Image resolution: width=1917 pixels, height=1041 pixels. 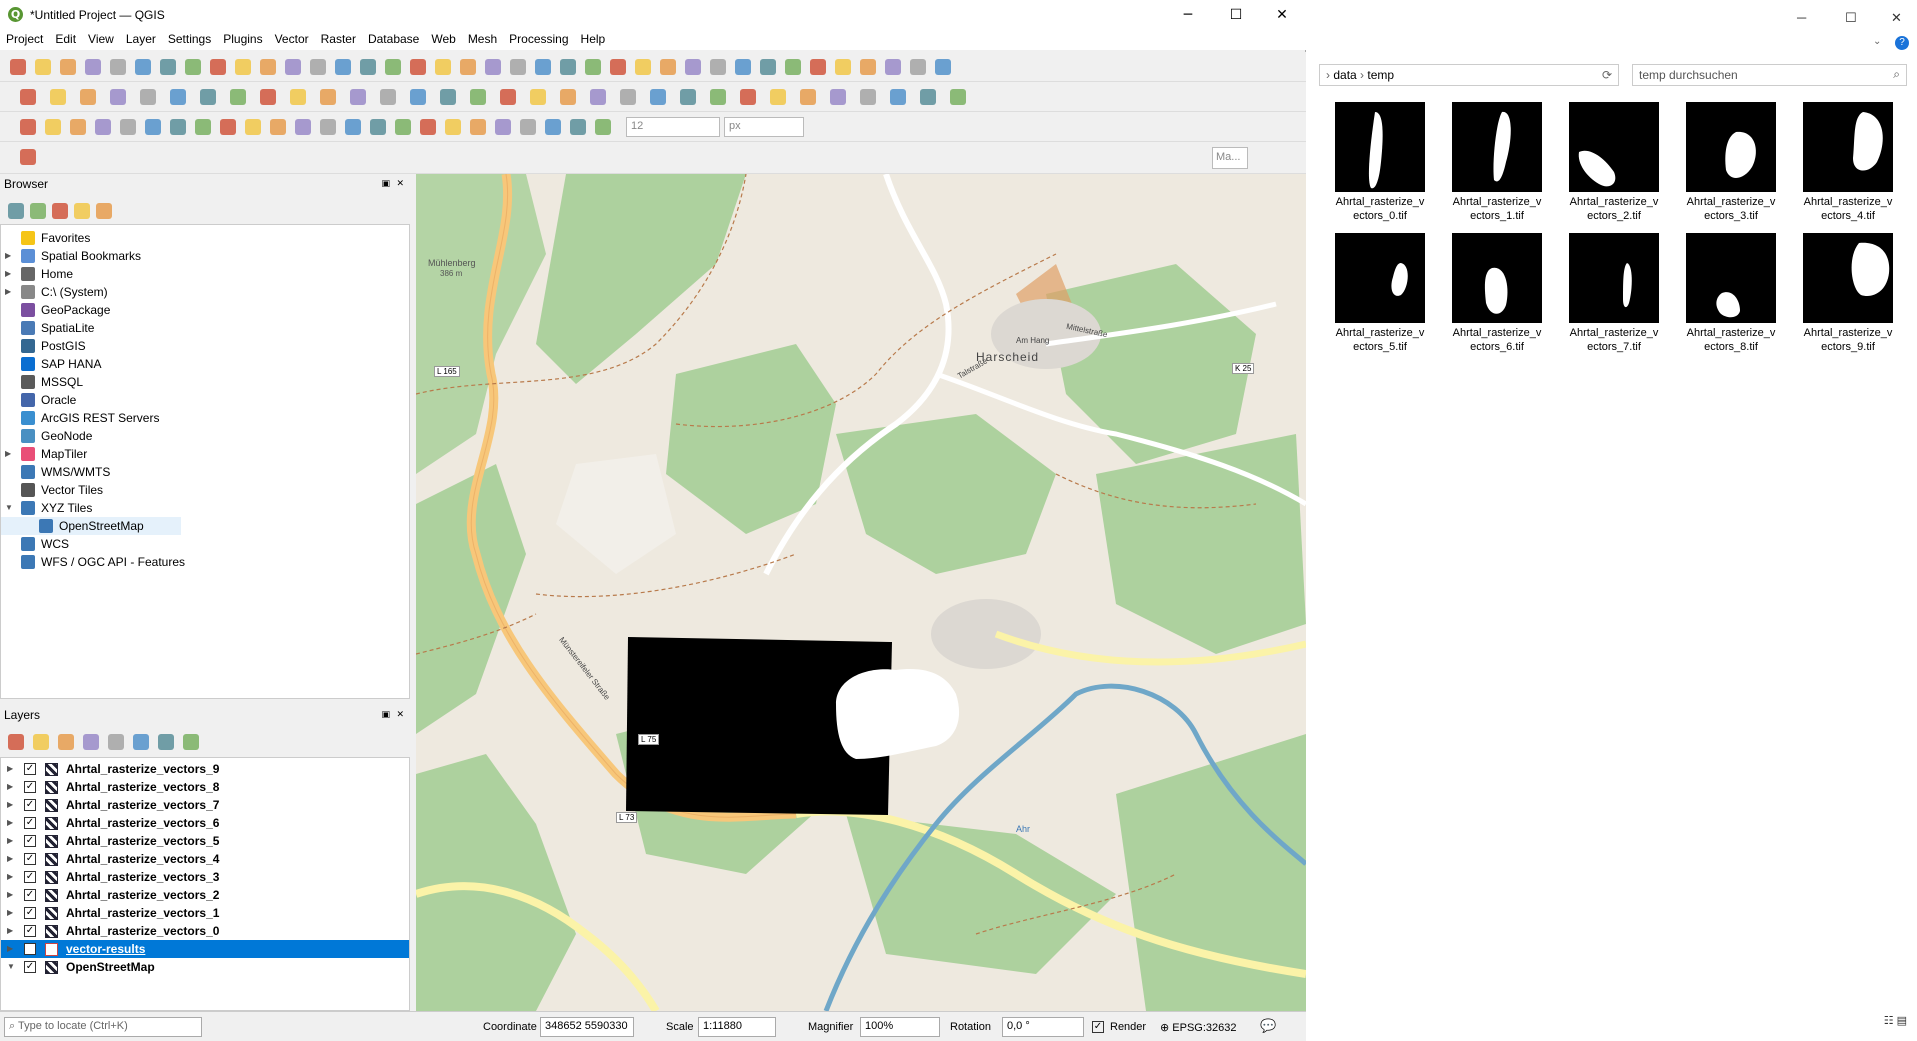 I want to click on chevron-right-icon: ▼, so click(x=11, y=967).